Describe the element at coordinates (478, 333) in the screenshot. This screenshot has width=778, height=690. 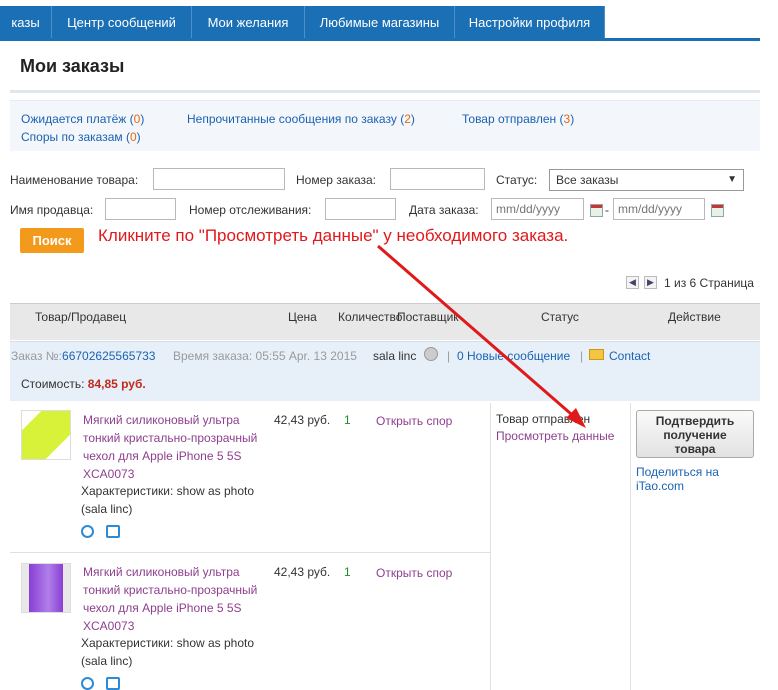
I see `arrow-line` at that location.